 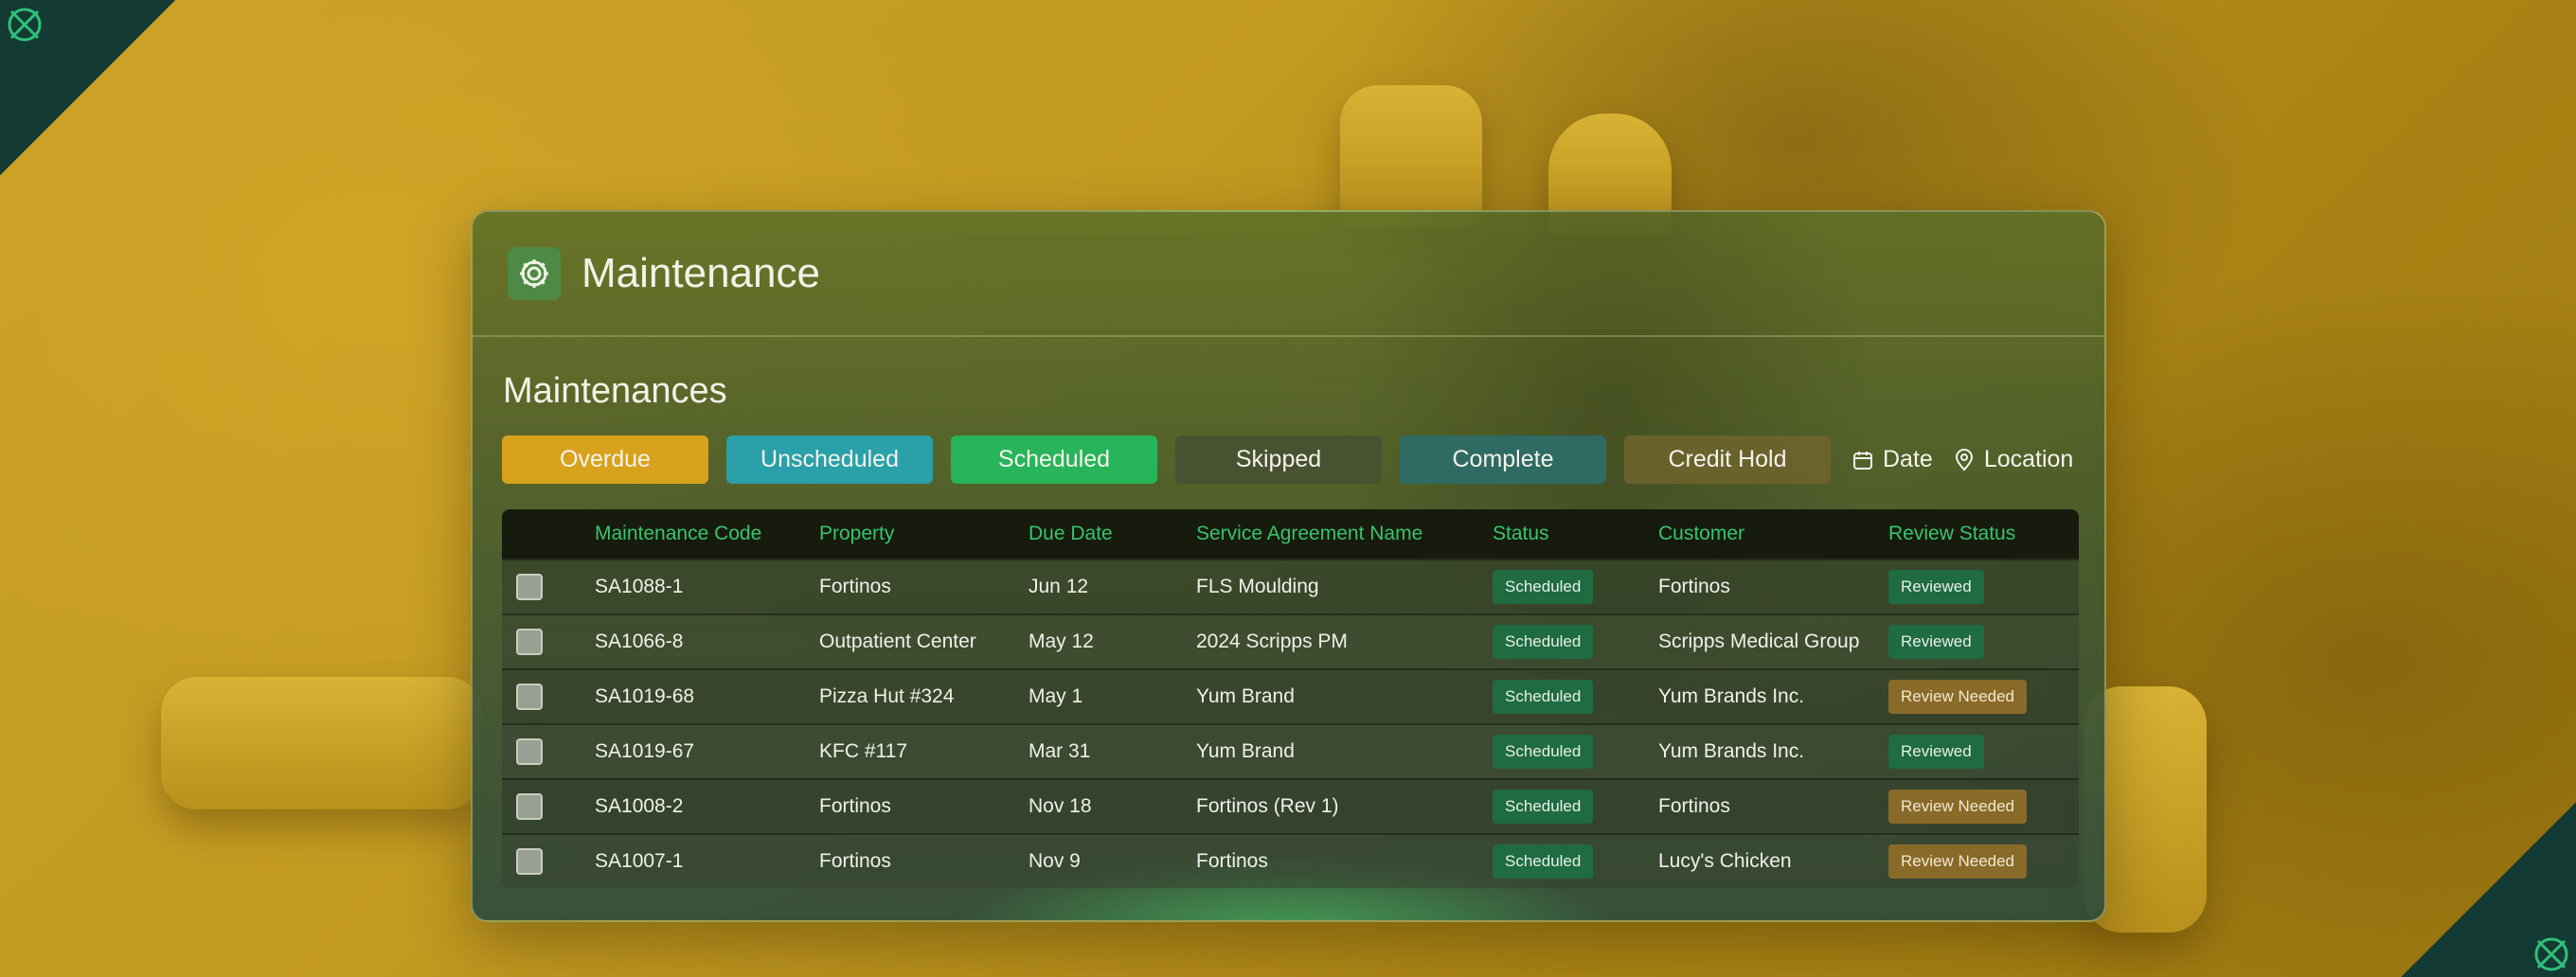 I want to click on filter-scheduled-button: Scheduled, so click(x=1054, y=460).